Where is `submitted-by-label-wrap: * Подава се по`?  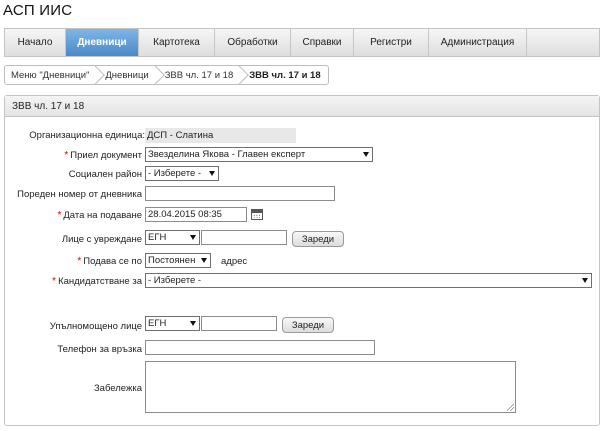 submitted-by-label-wrap: * Подава се по is located at coordinates (109, 261).